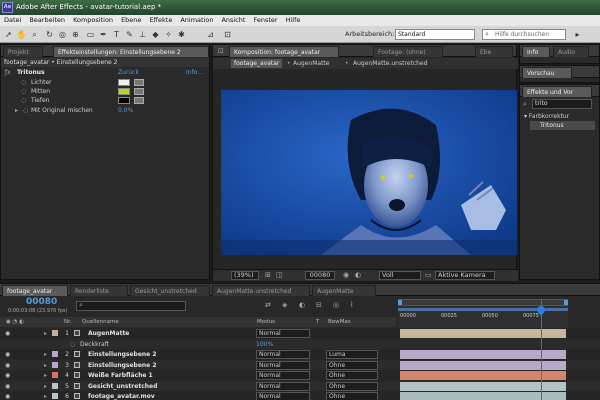 This screenshot has height=400, width=600. I want to click on menu-datei: Datei, so click(12, 20).